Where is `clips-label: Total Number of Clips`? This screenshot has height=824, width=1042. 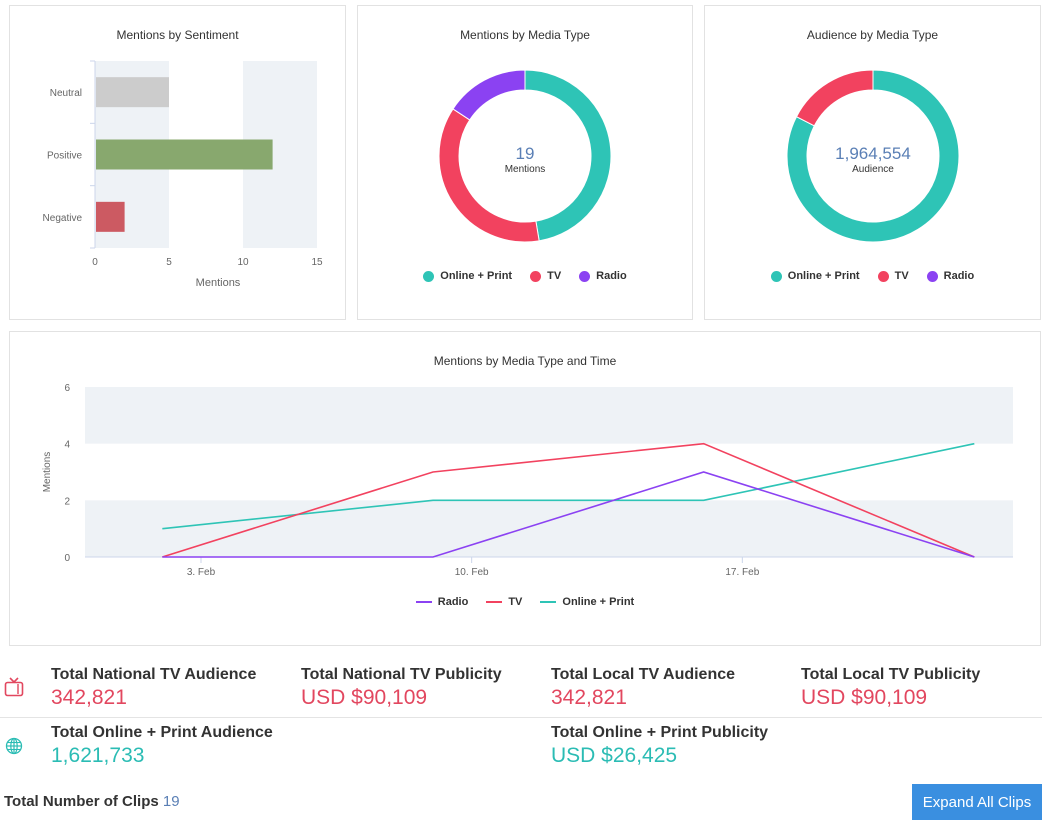
clips-label: Total Number of Clips is located at coordinates (81, 801).